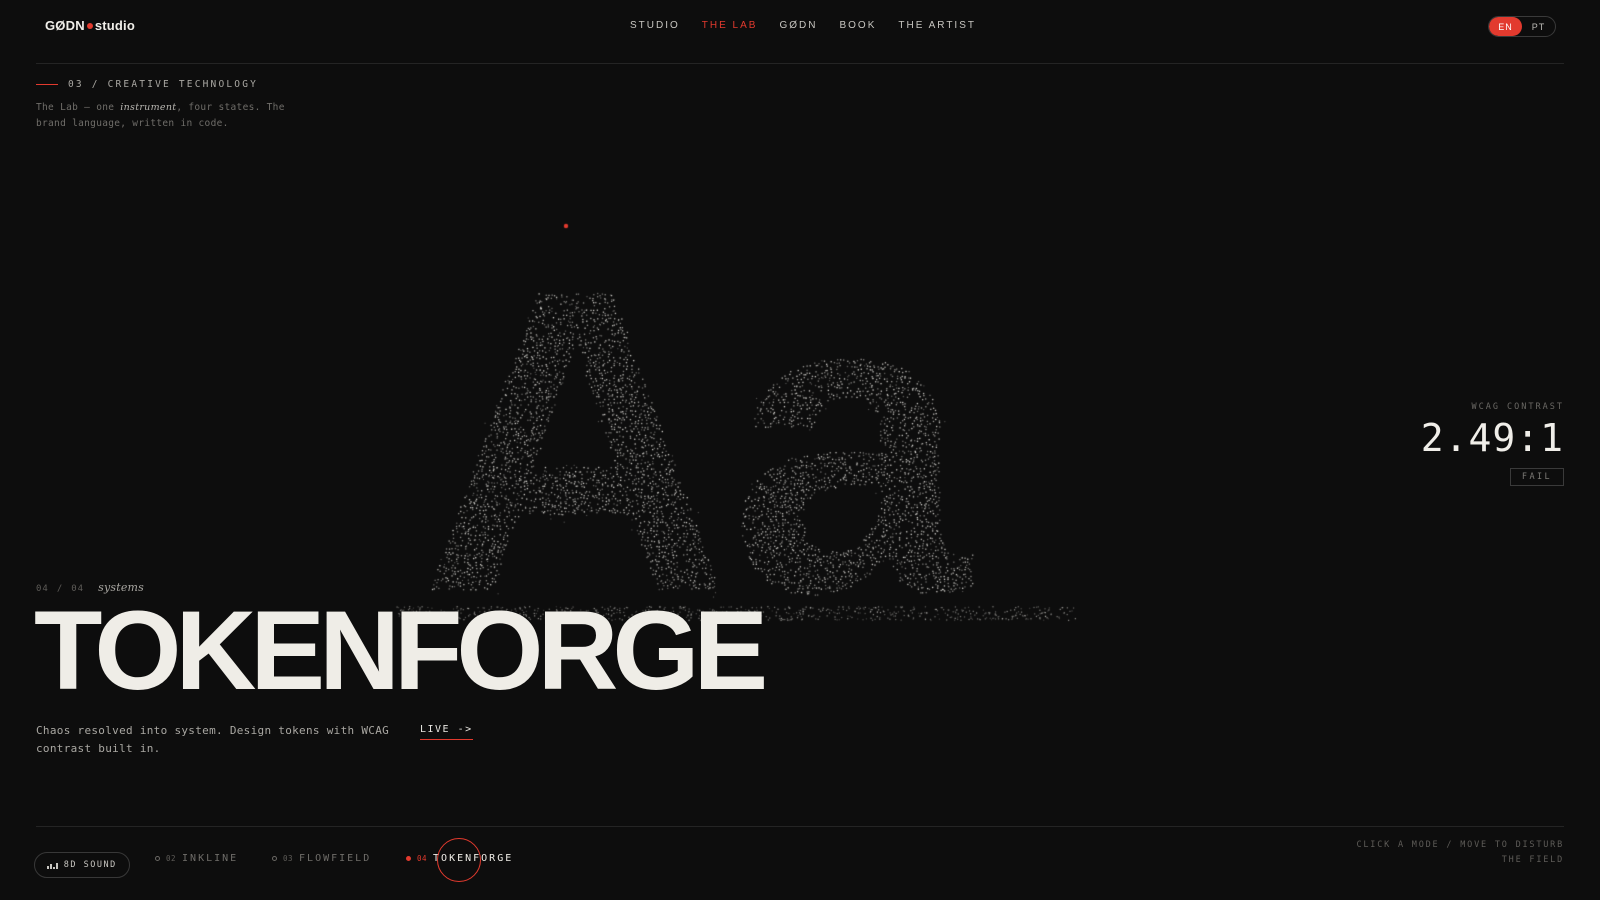  Describe the element at coordinates (800, 826) in the screenshot. I see `footer-divider` at that location.